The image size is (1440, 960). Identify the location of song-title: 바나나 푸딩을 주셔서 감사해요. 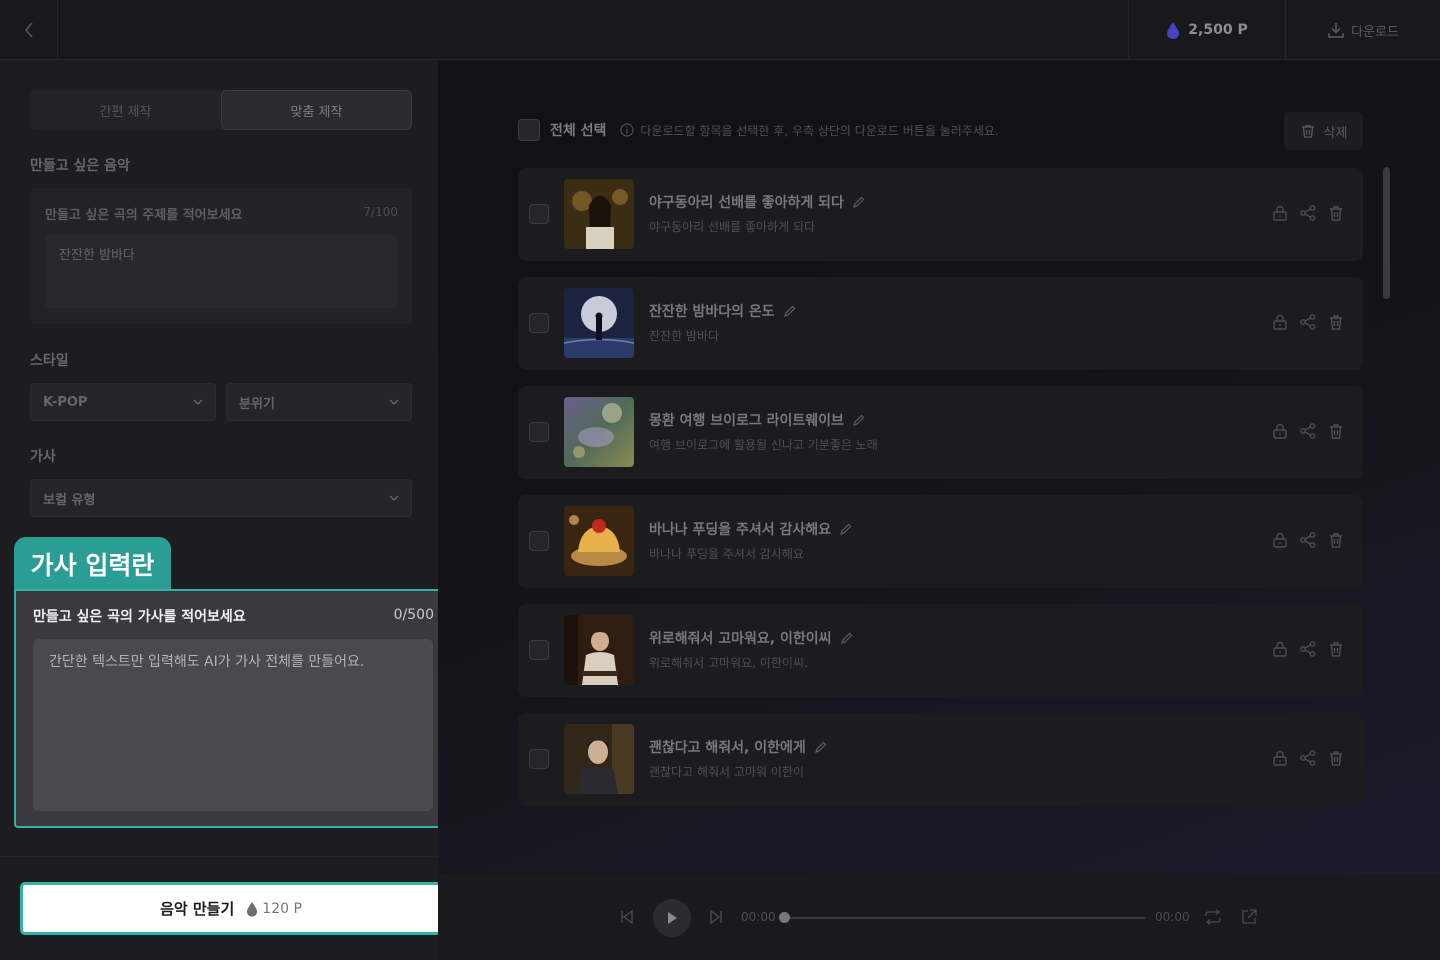
(751, 529).